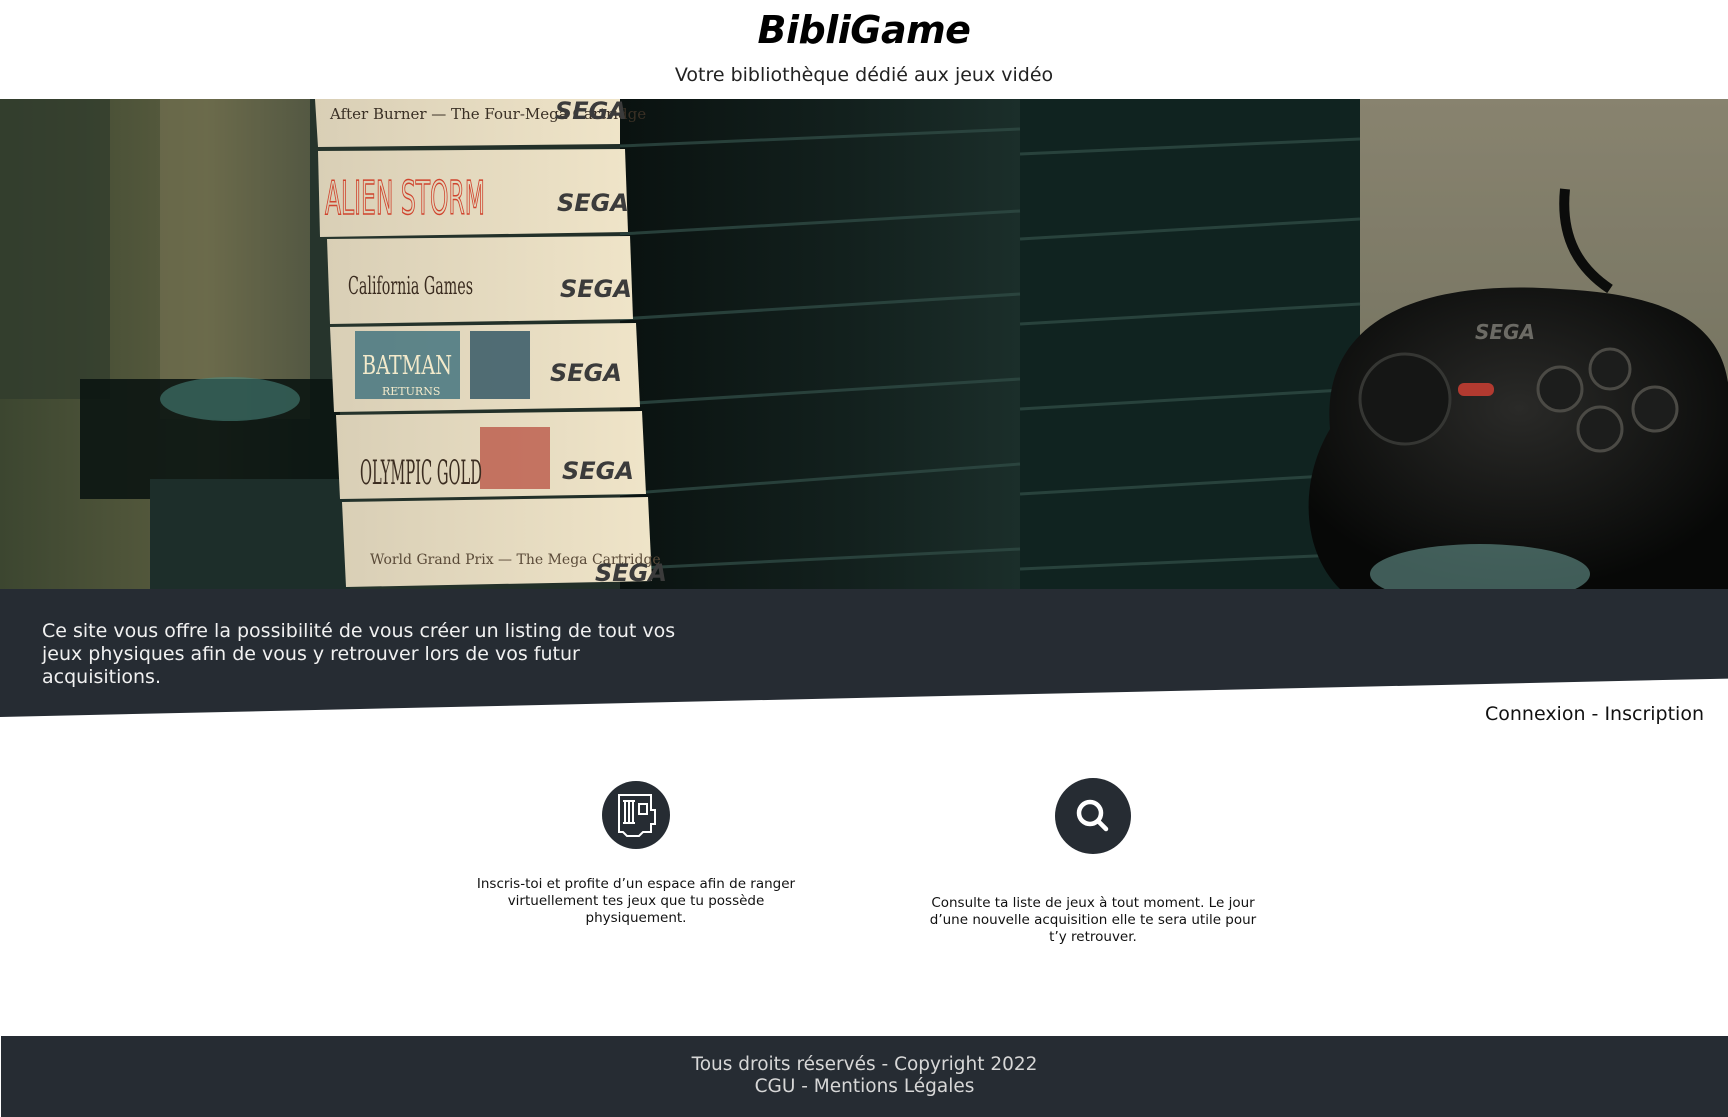 This screenshot has height=1117, width=1728. I want to click on signup-link: Inscription, so click(1654, 714).